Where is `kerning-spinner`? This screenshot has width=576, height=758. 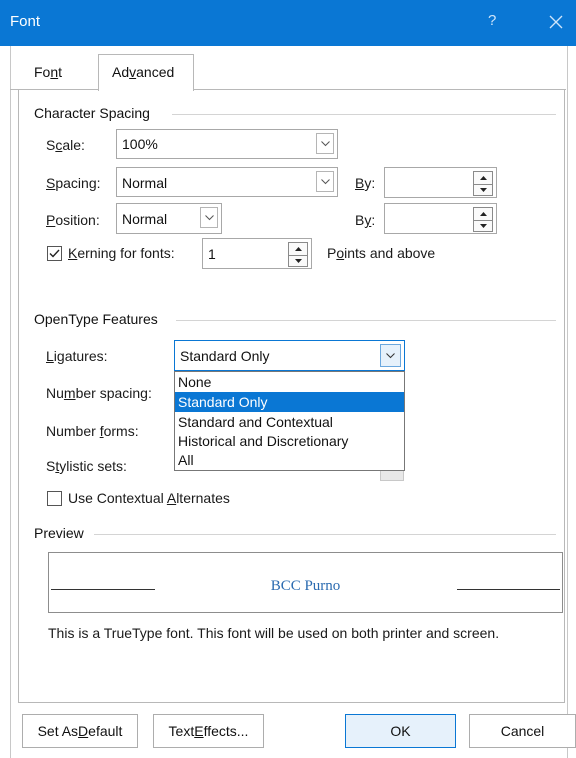
kerning-spinner is located at coordinates (298, 254).